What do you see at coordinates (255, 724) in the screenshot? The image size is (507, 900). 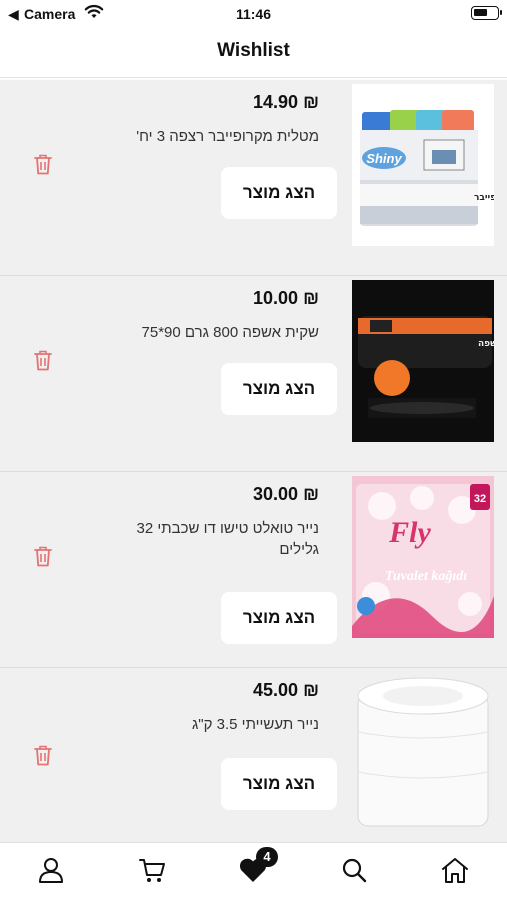 I see `item-name: נייר תעשייתי 3.5 ק"ג` at bounding box center [255, 724].